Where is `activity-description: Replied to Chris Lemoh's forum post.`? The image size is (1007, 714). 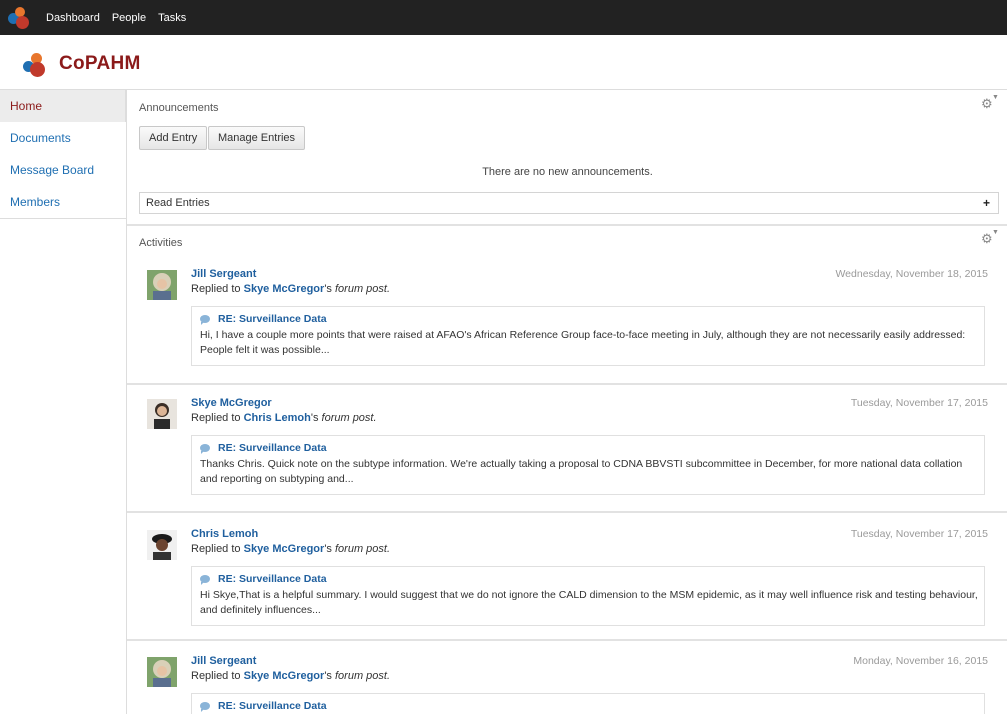 activity-description: Replied to Chris Lemoh's forum post. is located at coordinates (284, 418).